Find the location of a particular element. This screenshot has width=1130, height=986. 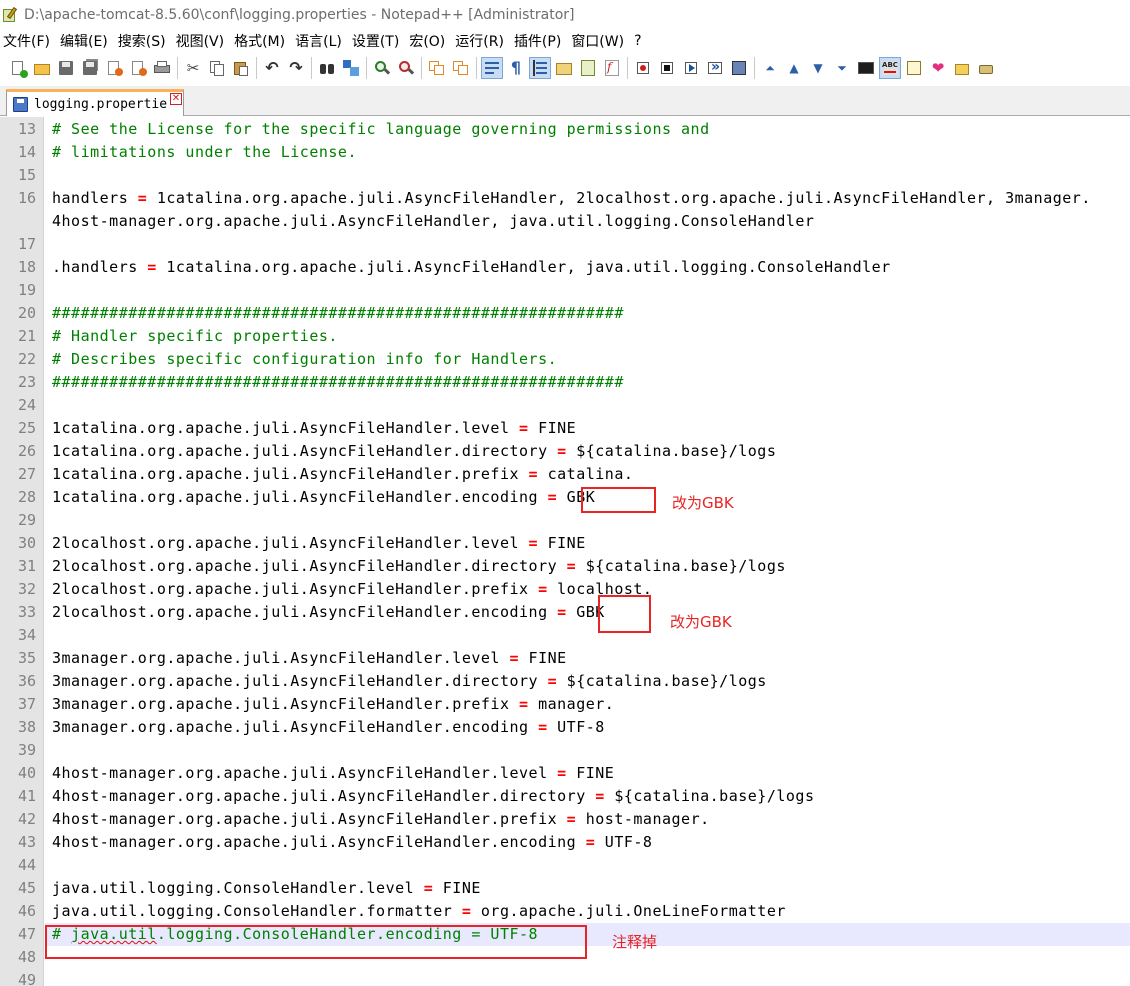

record-icon is located at coordinates (643, 68).